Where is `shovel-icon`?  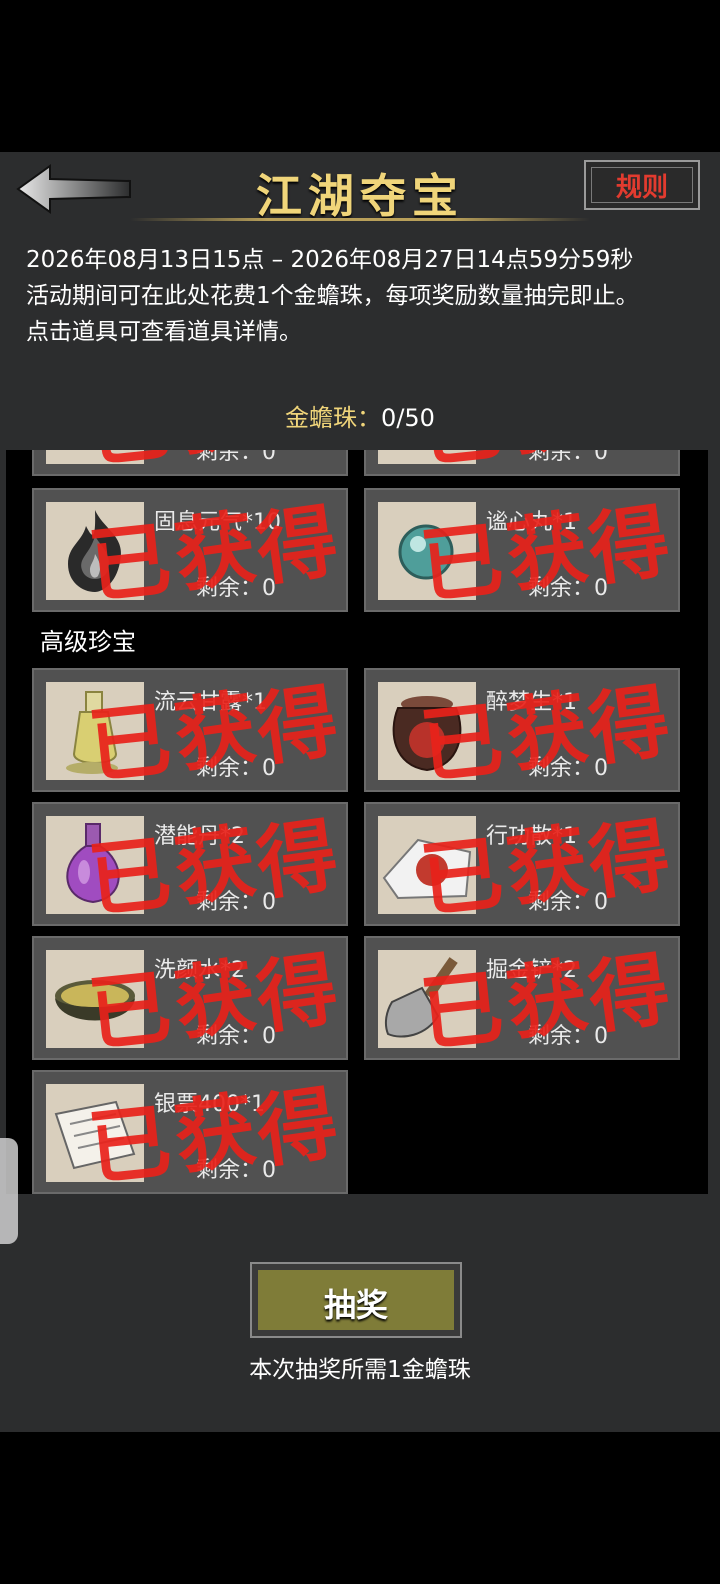 shovel-icon is located at coordinates (421, 997).